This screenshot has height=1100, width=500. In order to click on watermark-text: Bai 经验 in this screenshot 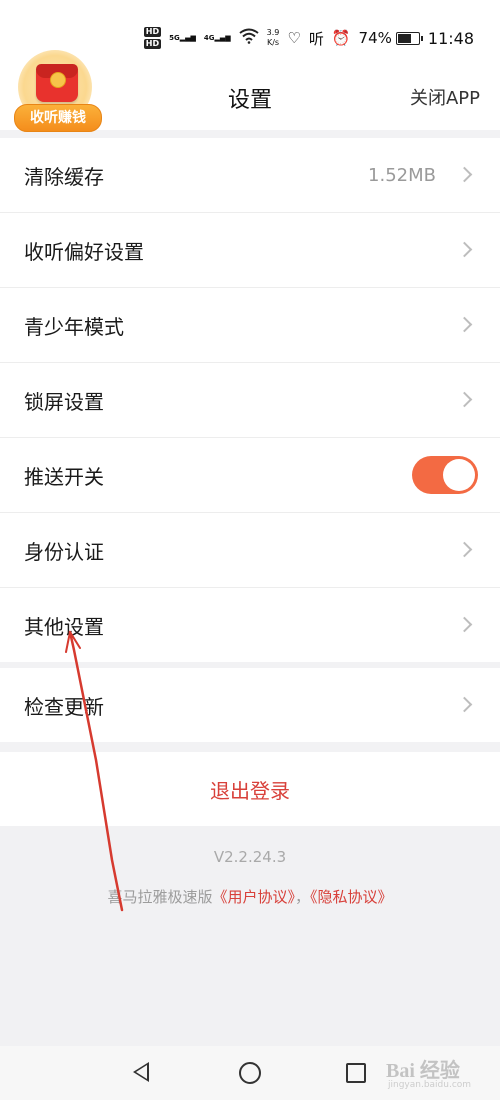, I will do `click(423, 1071)`.